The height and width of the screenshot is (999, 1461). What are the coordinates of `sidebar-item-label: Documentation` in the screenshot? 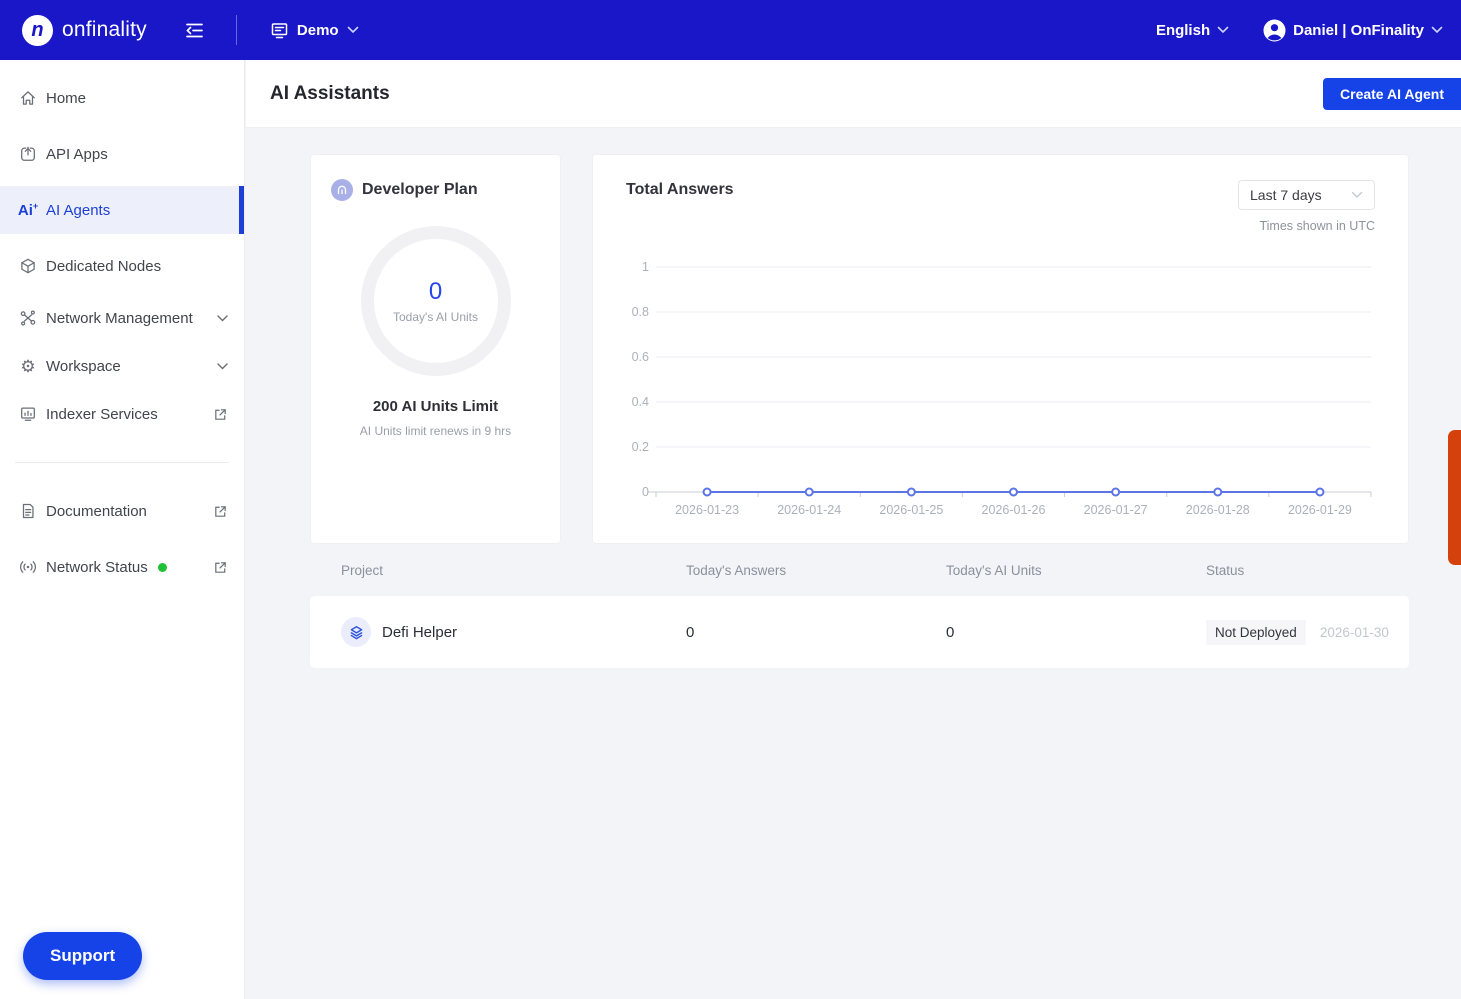 It's located at (96, 511).